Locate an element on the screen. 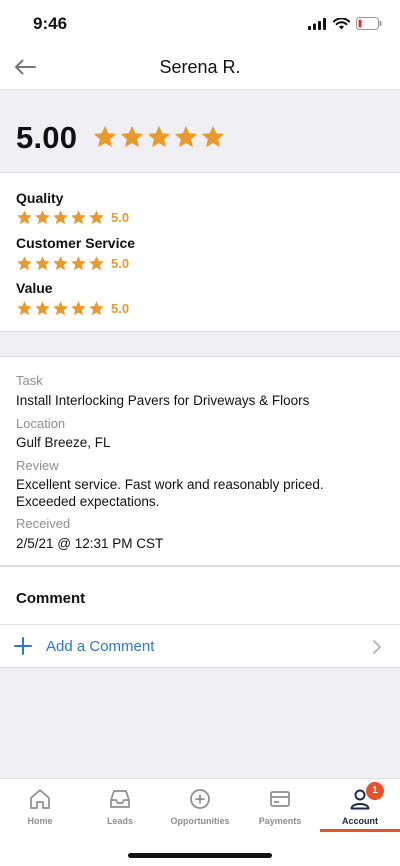 The width and height of the screenshot is (400, 866). comment-title: Comment is located at coordinates (51, 598).